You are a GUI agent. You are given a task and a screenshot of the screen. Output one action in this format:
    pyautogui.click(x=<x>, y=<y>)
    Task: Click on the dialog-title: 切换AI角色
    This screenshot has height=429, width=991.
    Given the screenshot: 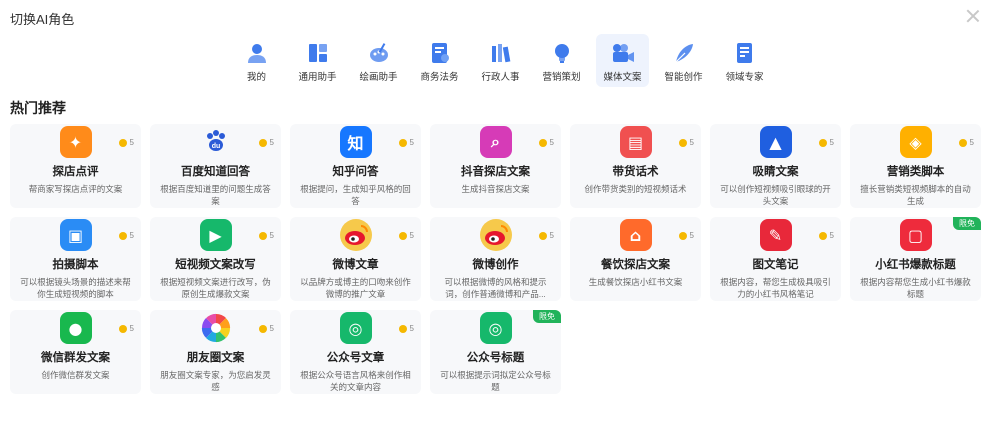 What is the action you would take?
    pyautogui.click(x=42, y=19)
    